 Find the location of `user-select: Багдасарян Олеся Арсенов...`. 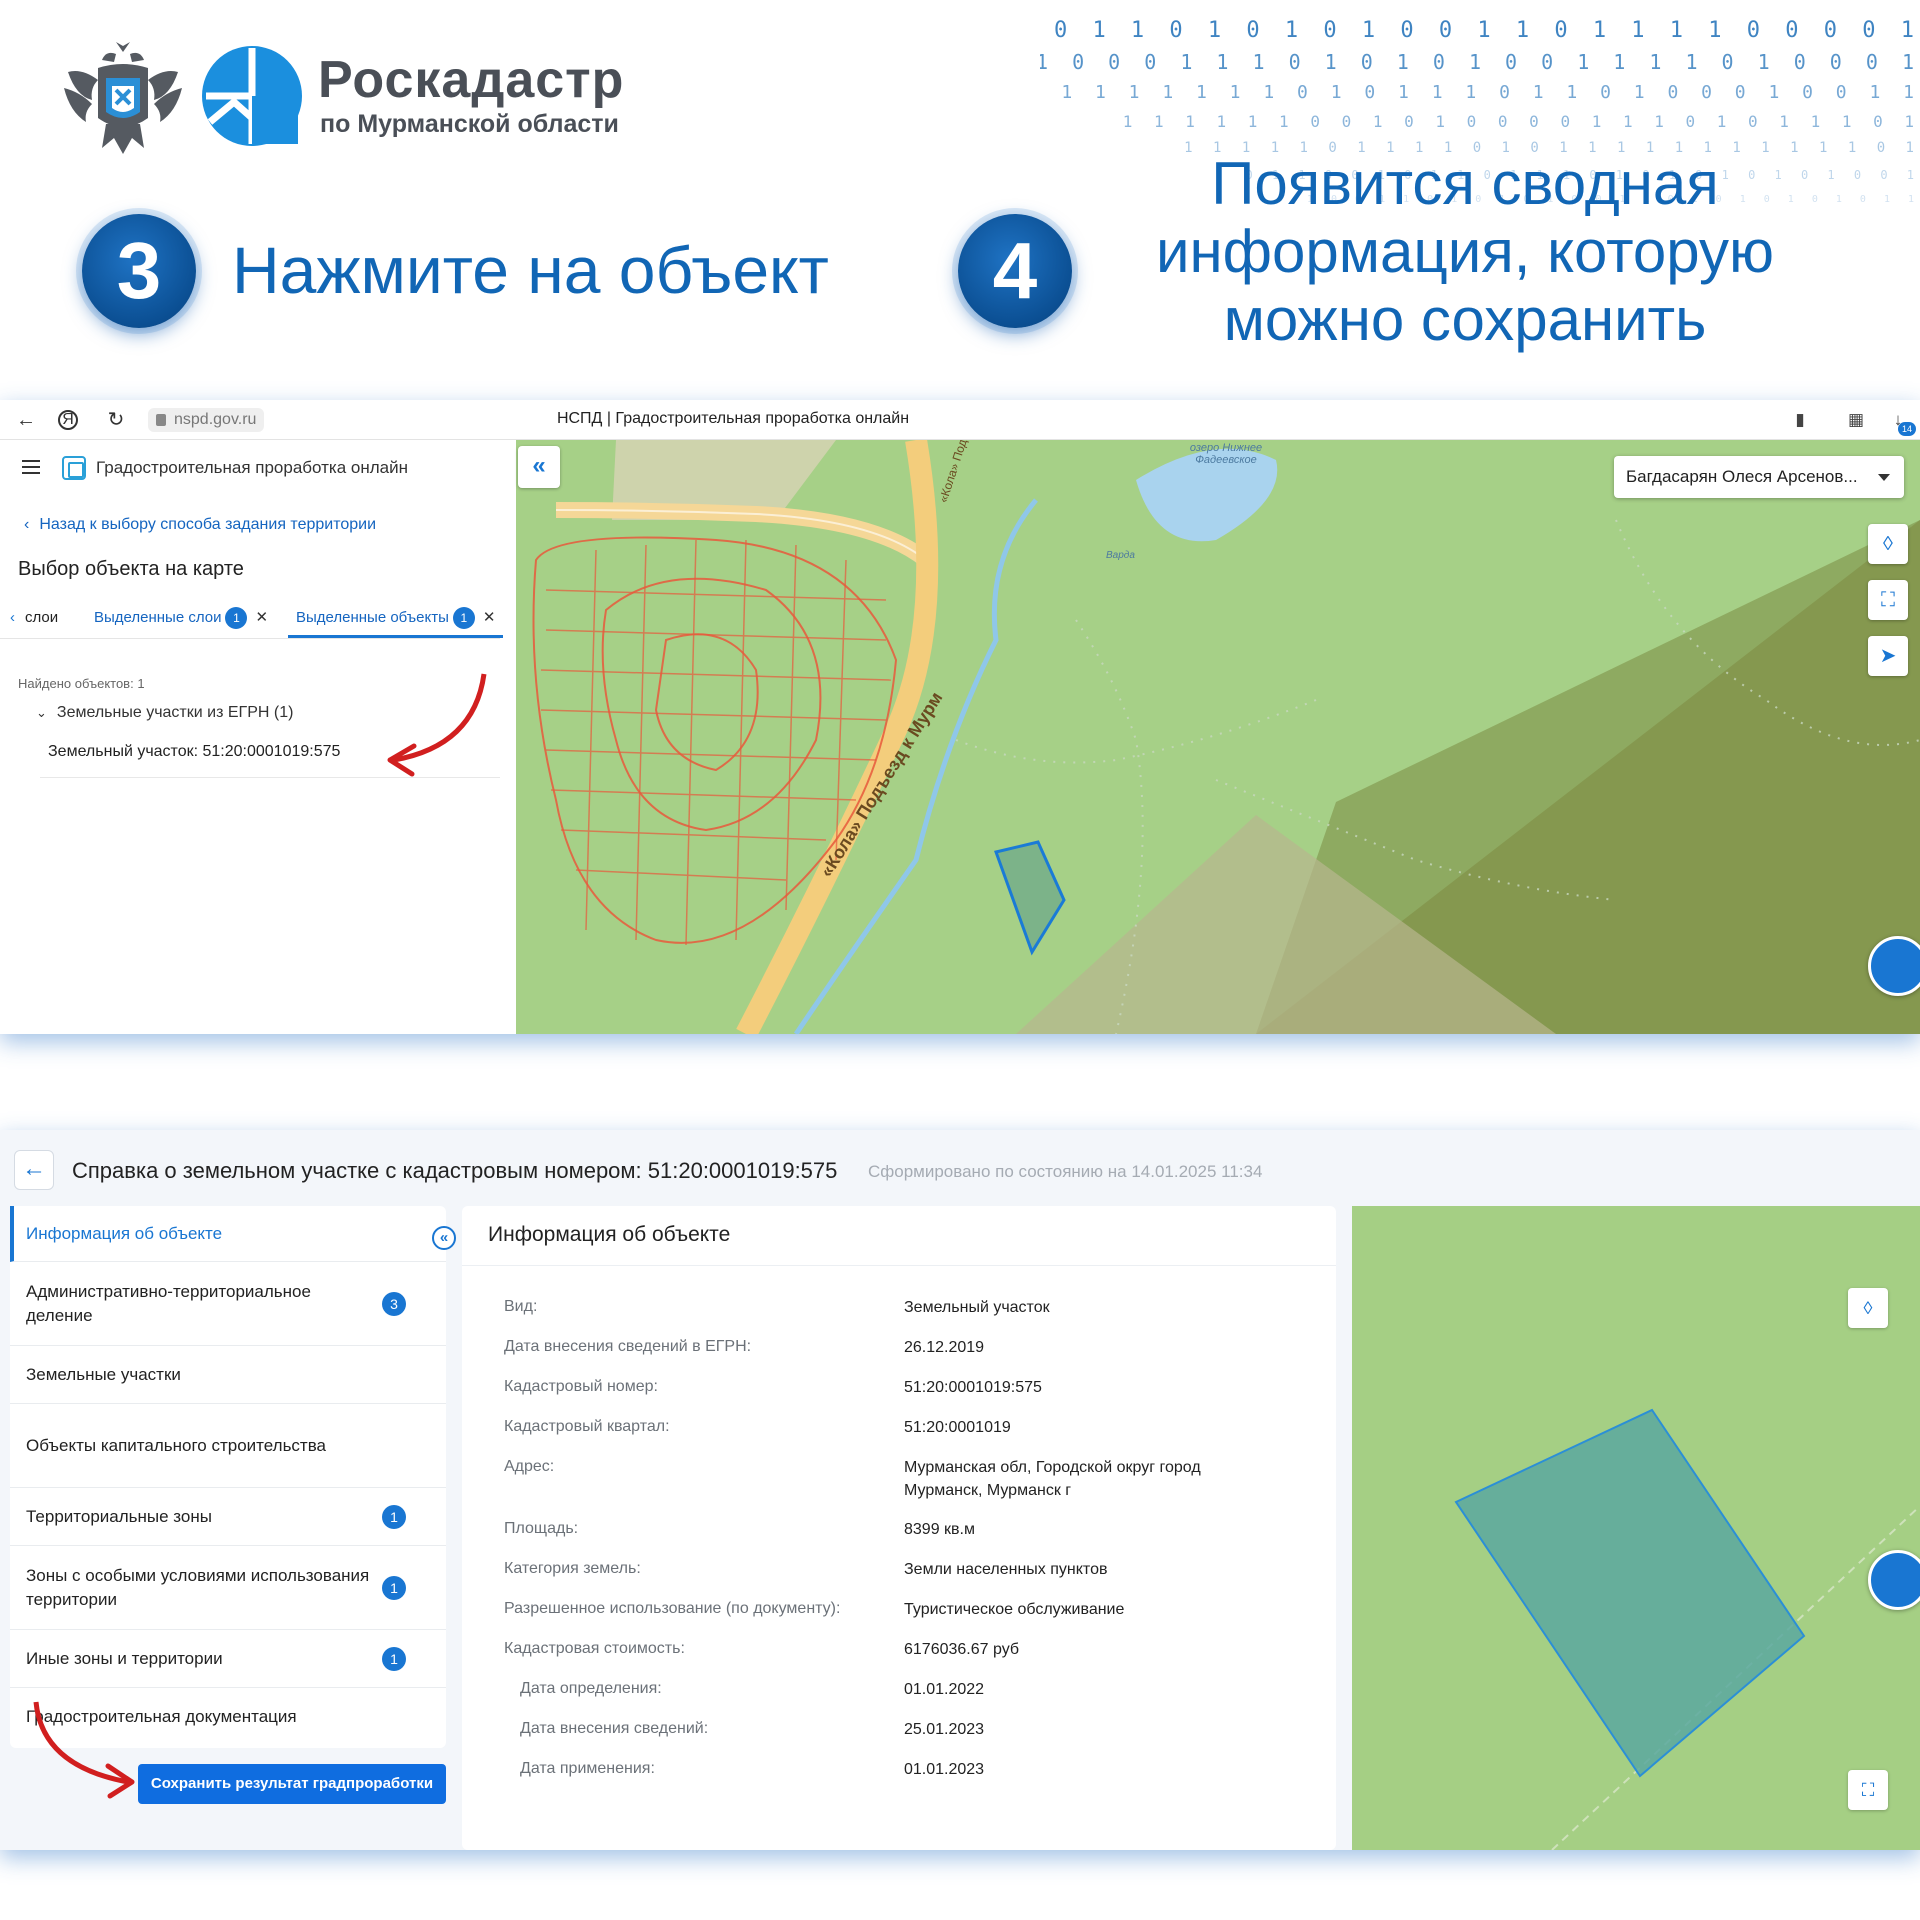

user-select: Багдасарян Олеся Арсенов... is located at coordinates (1759, 477).